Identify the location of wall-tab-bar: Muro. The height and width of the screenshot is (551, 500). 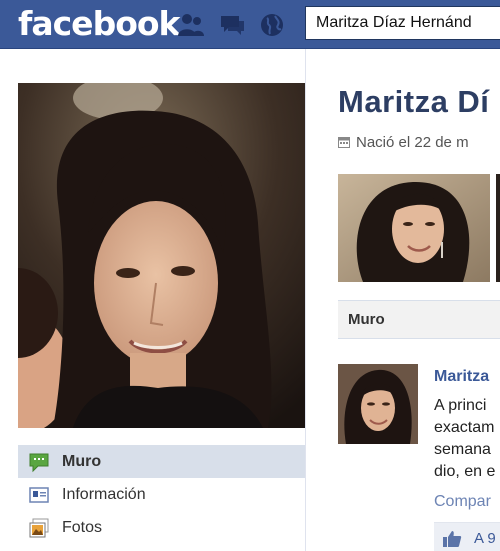
(419, 319).